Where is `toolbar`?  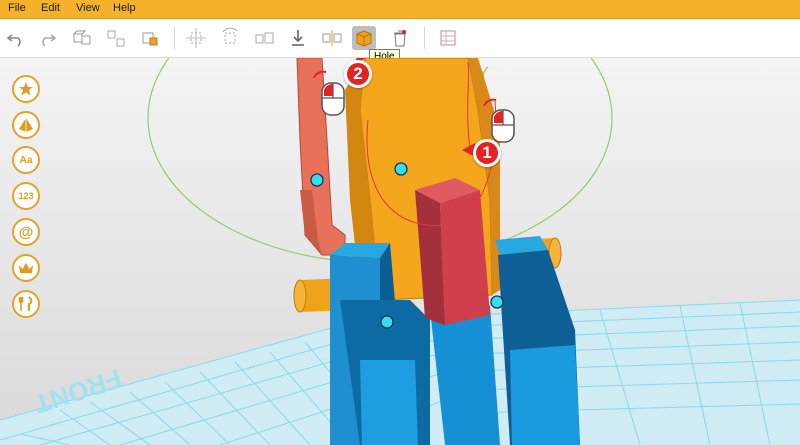
toolbar is located at coordinates (400, 38).